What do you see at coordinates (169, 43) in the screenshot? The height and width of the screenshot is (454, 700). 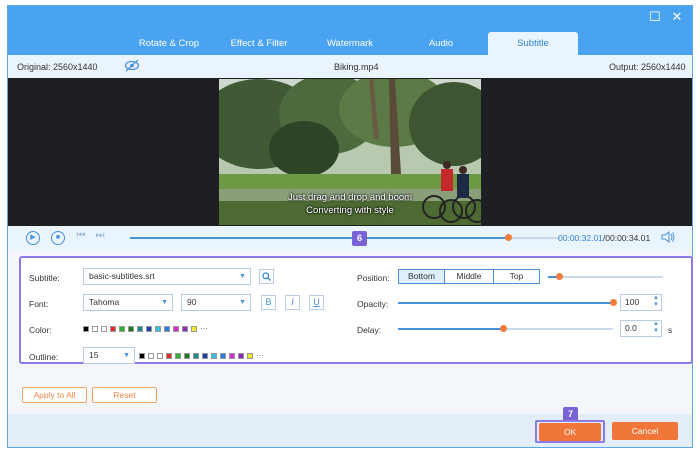 I see `tab-rotate-crop: Rotate & Crop` at bounding box center [169, 43].